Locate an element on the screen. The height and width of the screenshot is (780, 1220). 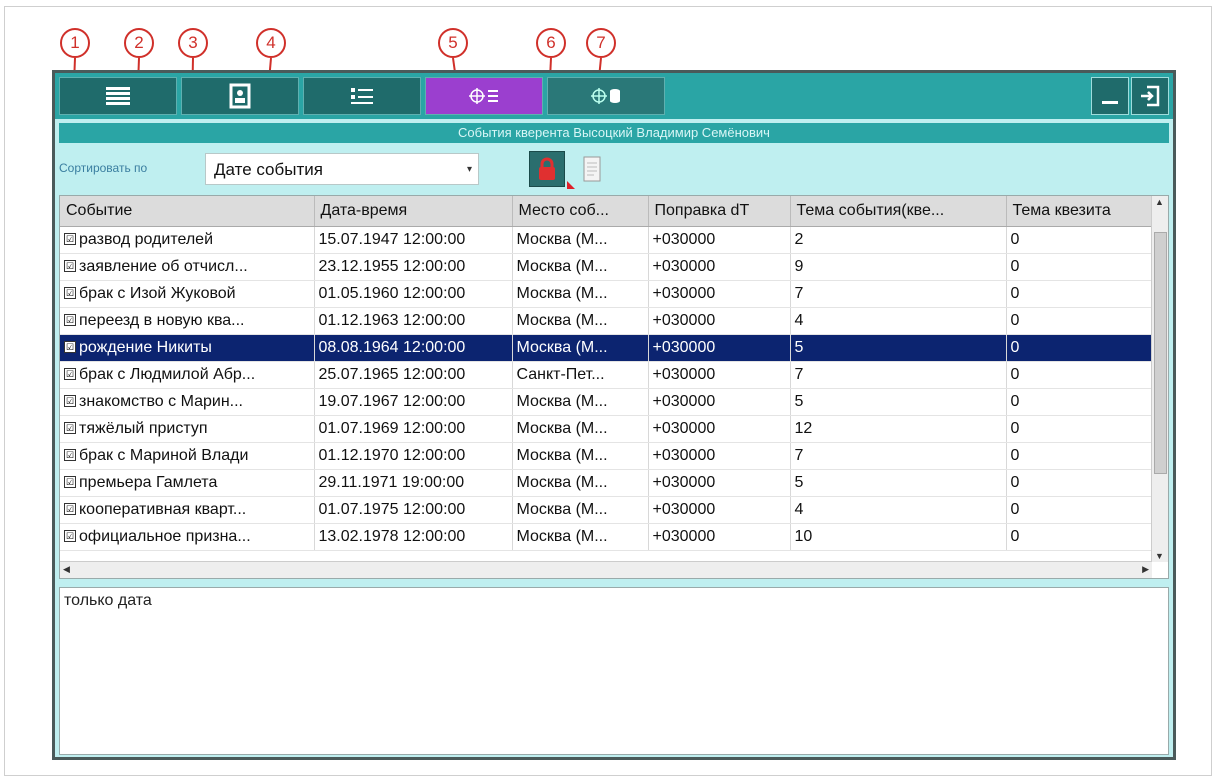
sort-row: Сортировать по Дате события ▾ is located at coordinates (614, 169).